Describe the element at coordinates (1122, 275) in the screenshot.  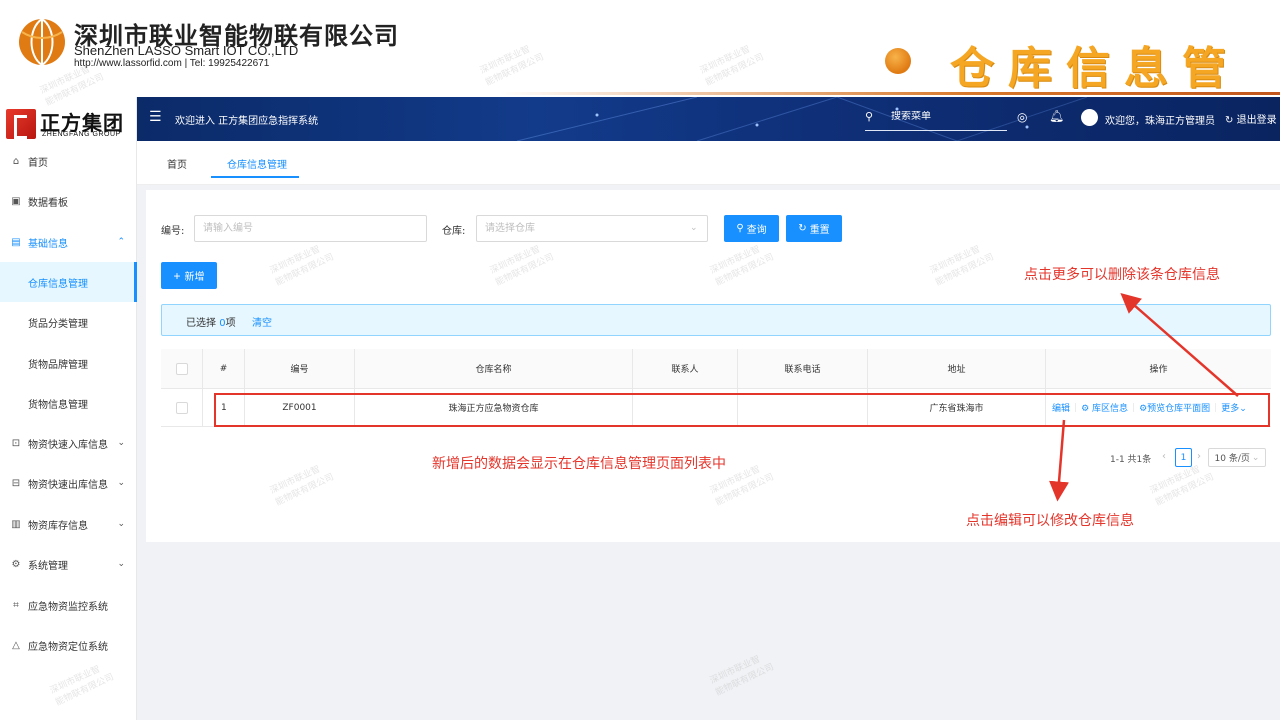
I see `annotation-more: 点击更多可以删除该条仓库信息` at that location.